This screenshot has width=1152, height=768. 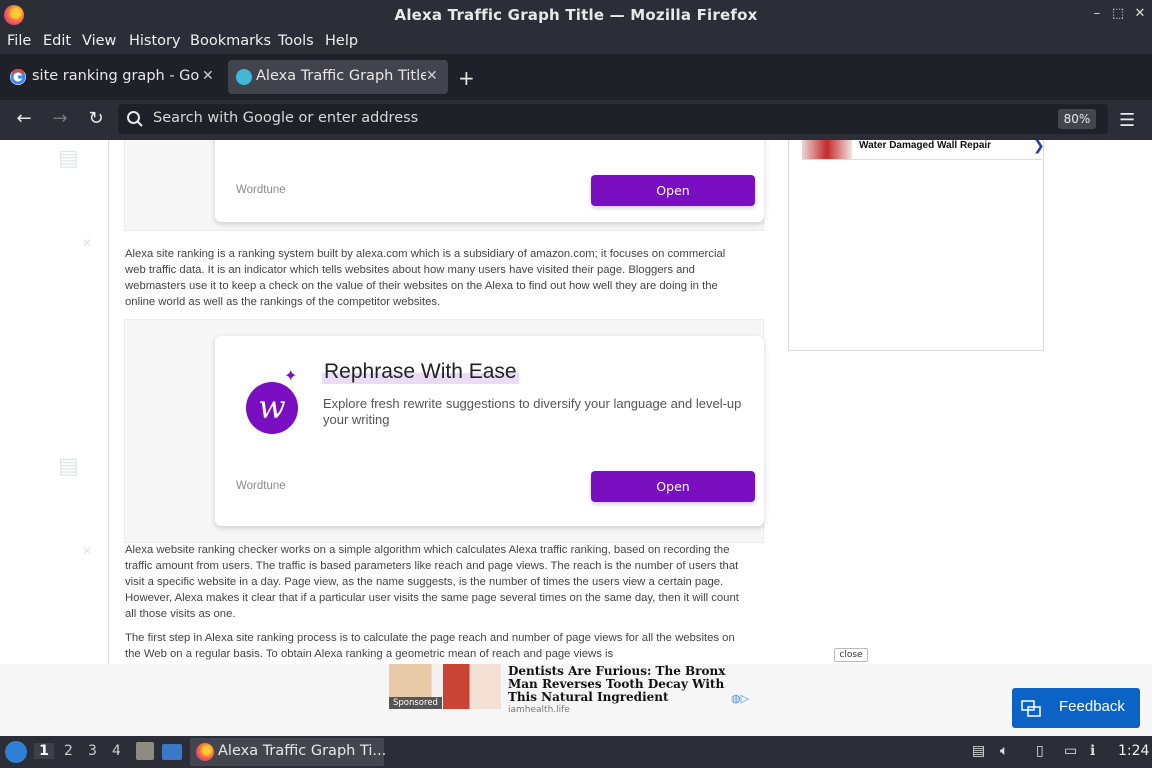 I want to click on sparkle-icon: ✦, so click(x=291, y=375).